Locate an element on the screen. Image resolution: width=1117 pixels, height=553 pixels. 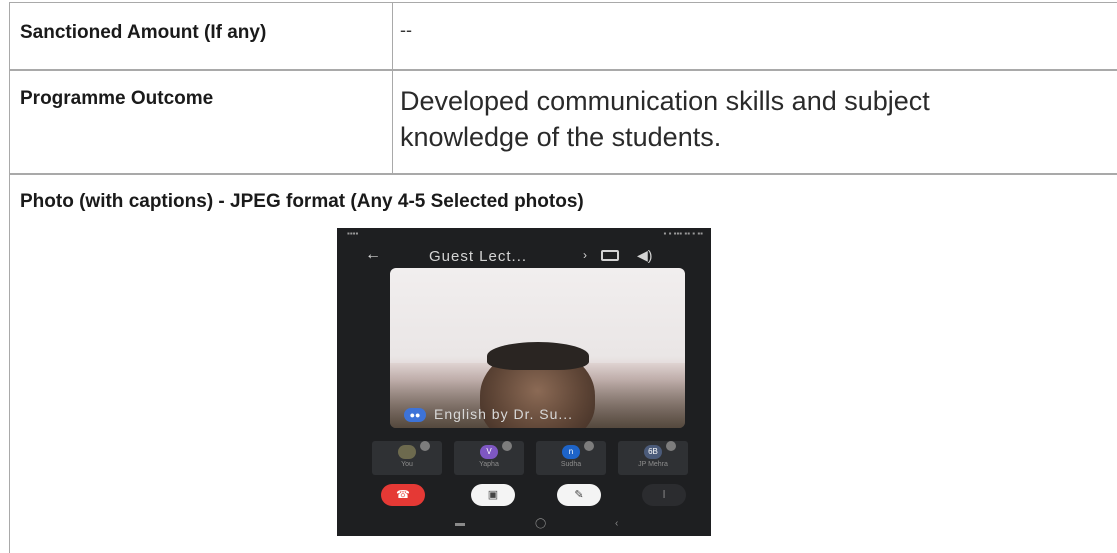
mic-toggle-button: ✎ is located at coordinates (579, 495).